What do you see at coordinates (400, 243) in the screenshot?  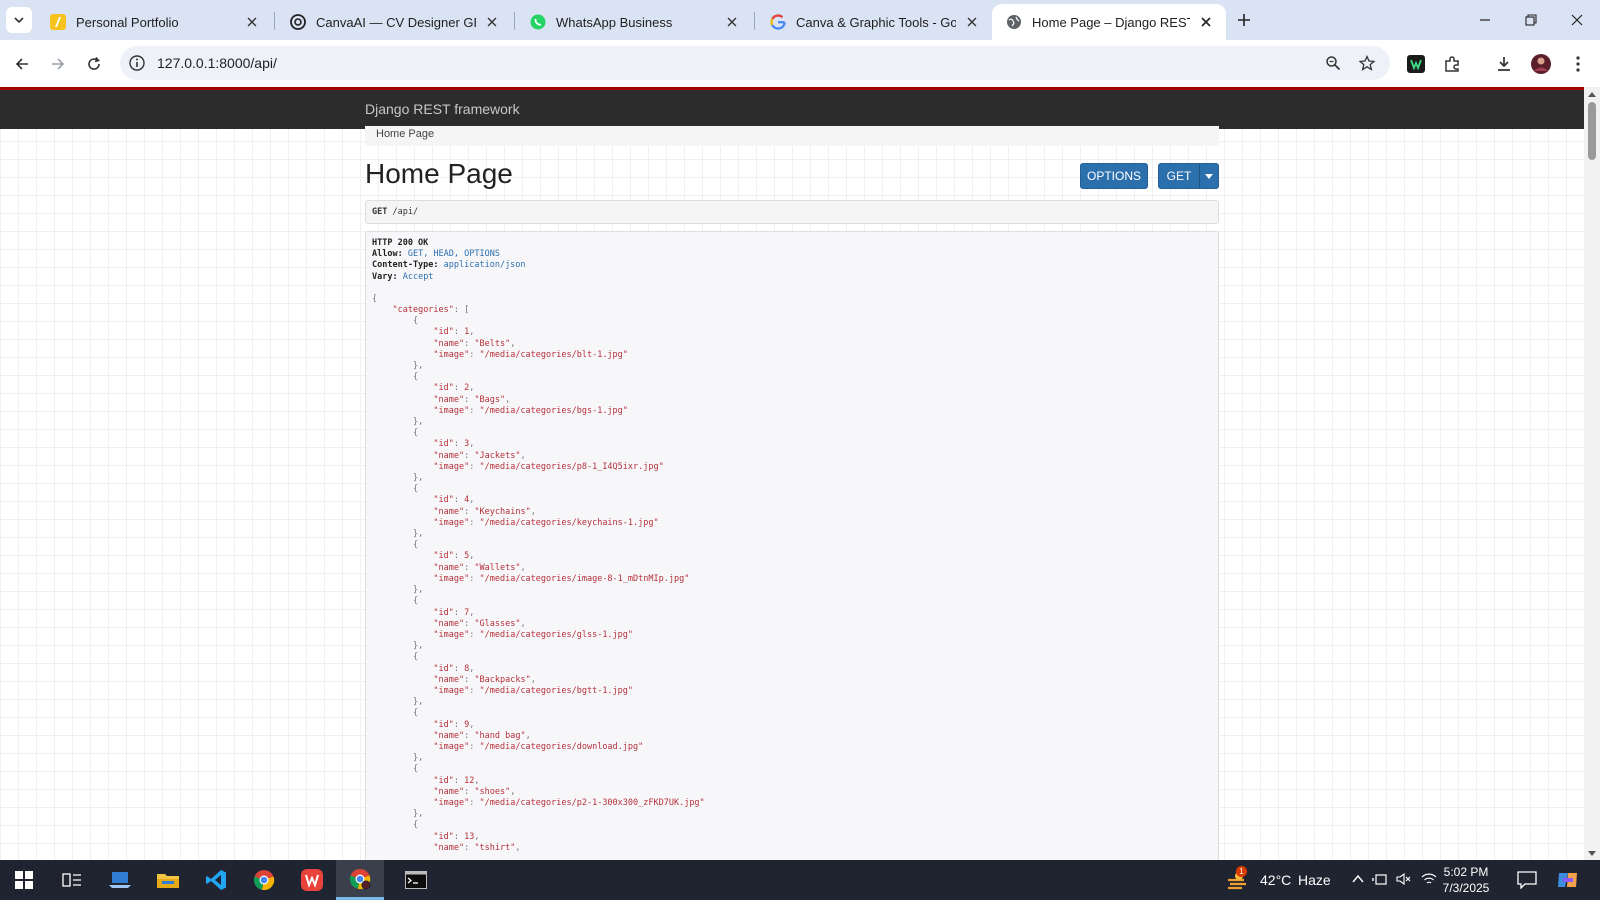 I see `response-status: HTTP 200 OK` at bounding box center [400, 243].